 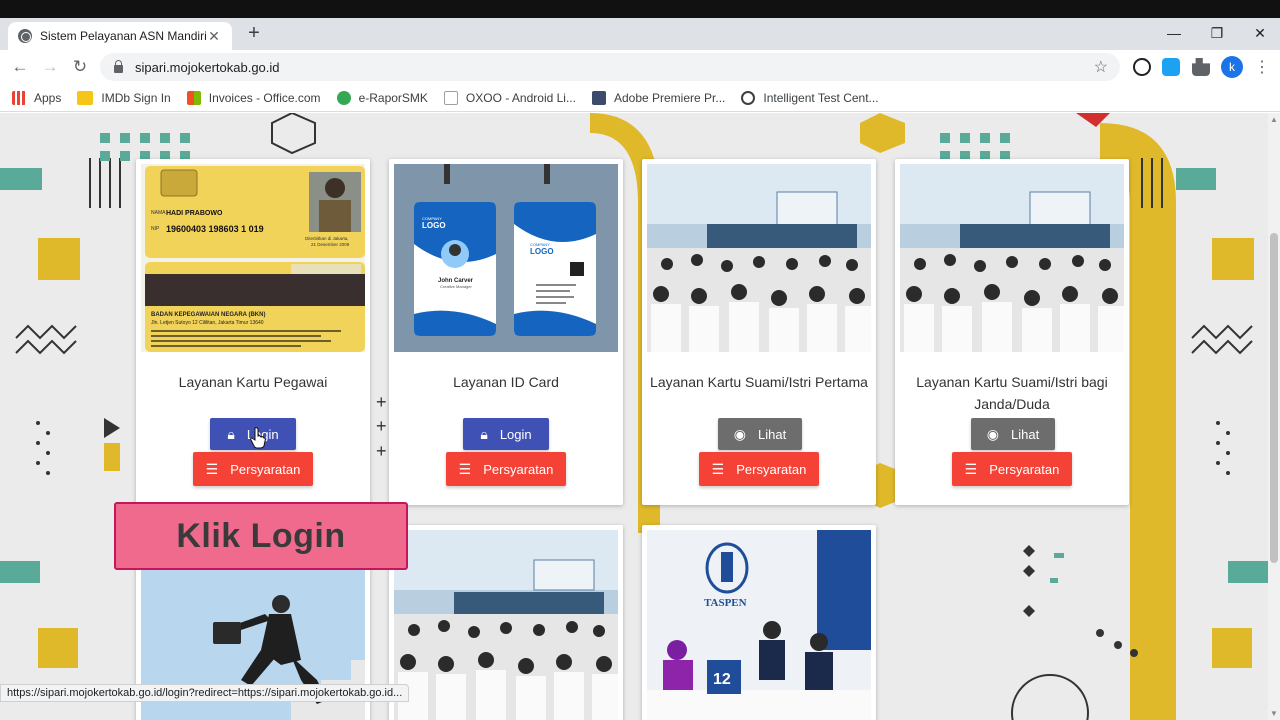 What do you see at coordinates (1217, 33) in the screenshot?
I see `restore-icon: ❐` at bounding box center [1217, 33].